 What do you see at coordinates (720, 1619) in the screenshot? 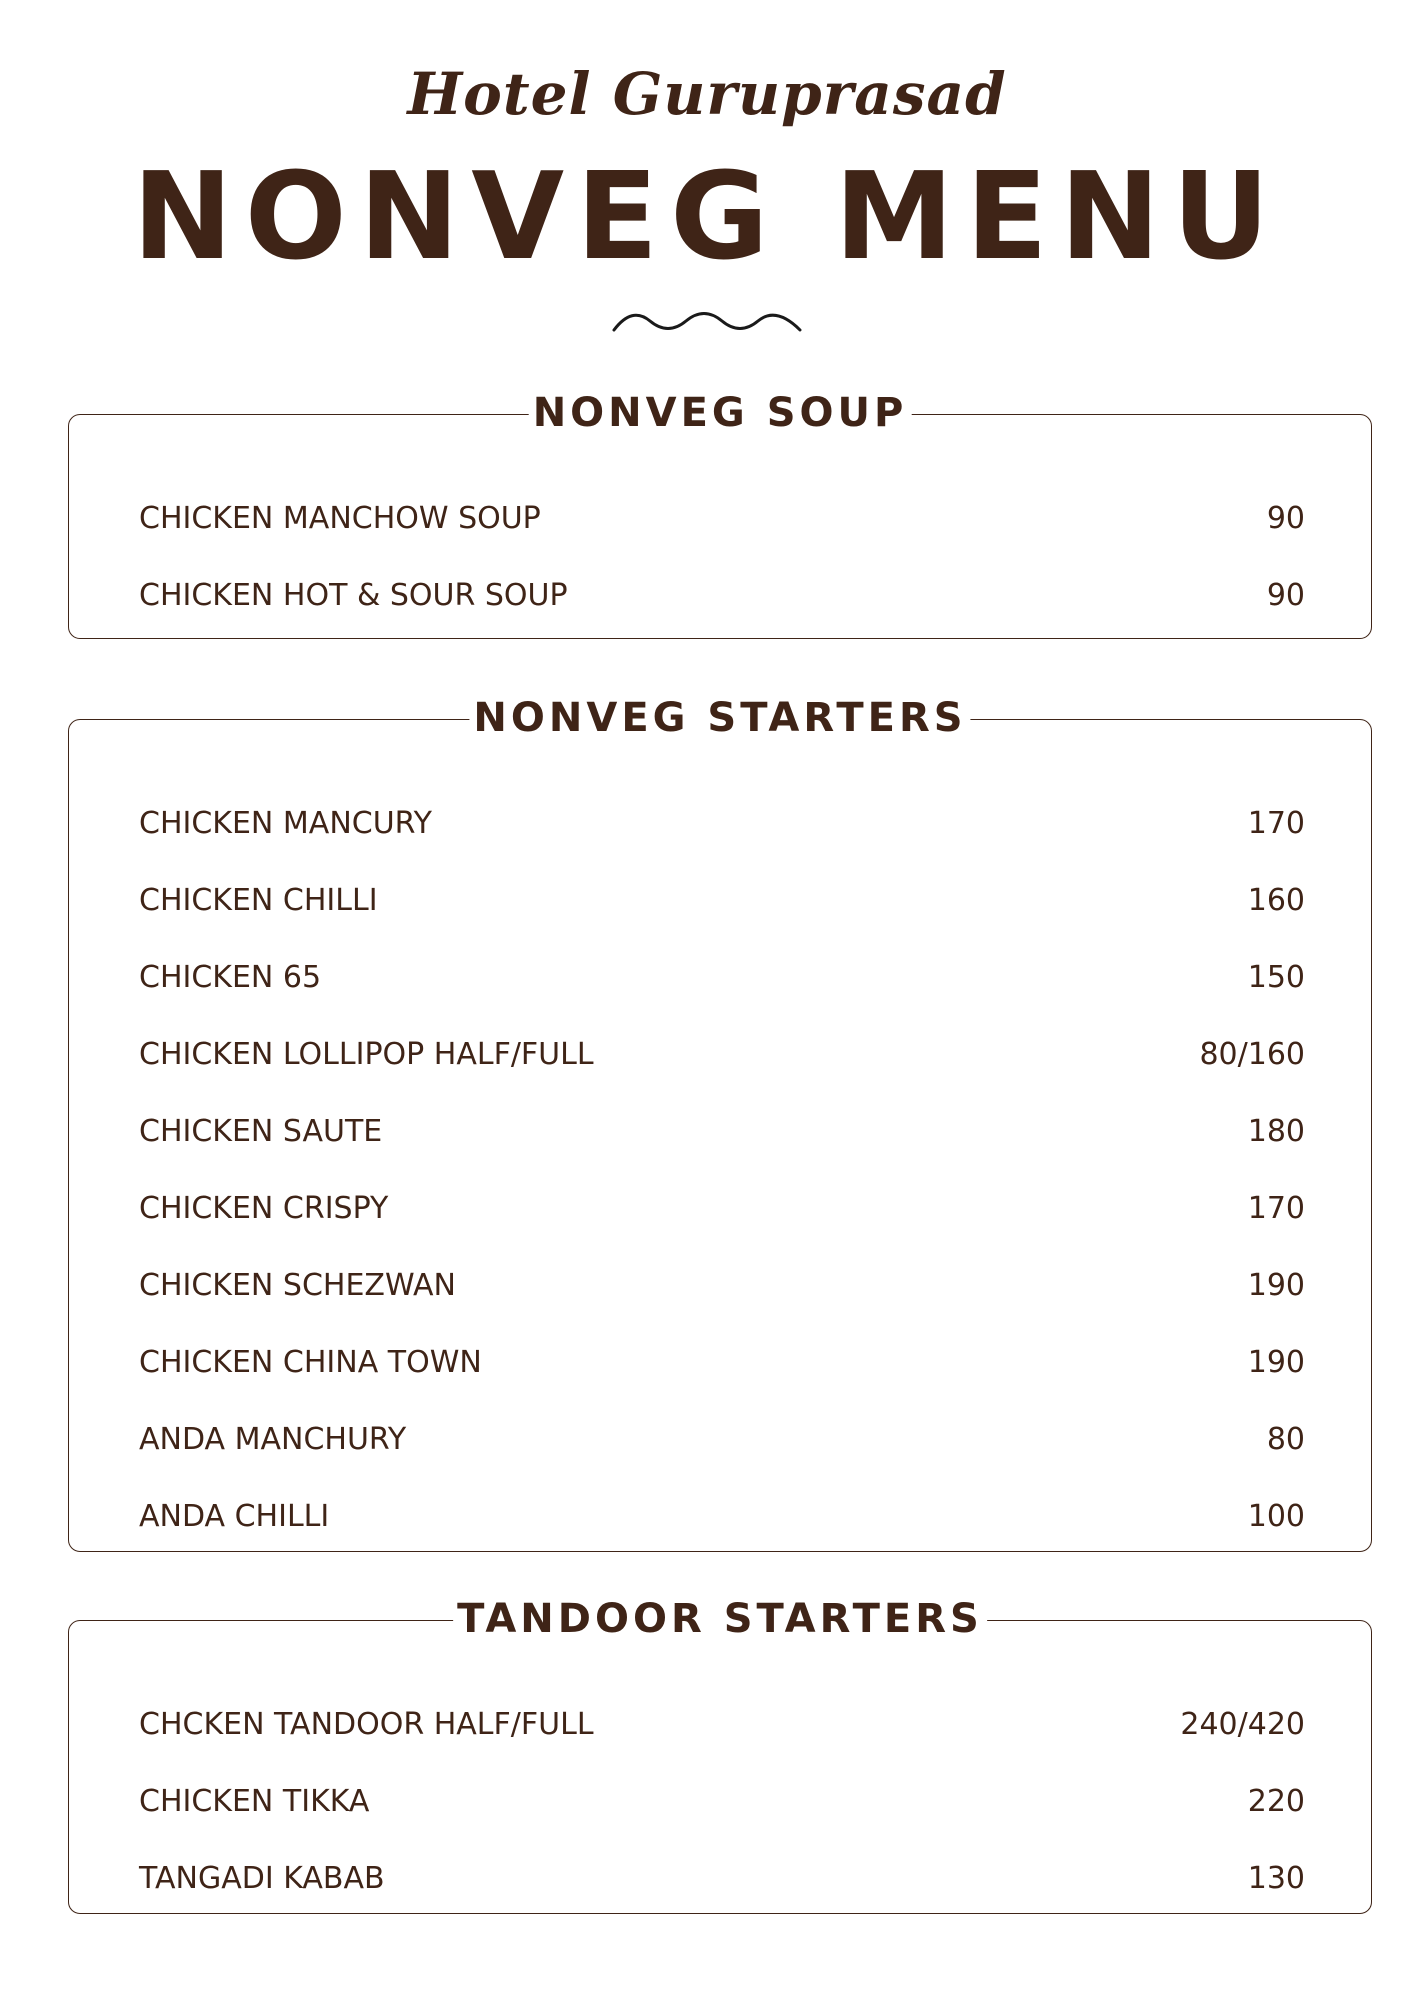
I see `section-title: TANDOOR STARTERS` at bounding box center [720, 1619].